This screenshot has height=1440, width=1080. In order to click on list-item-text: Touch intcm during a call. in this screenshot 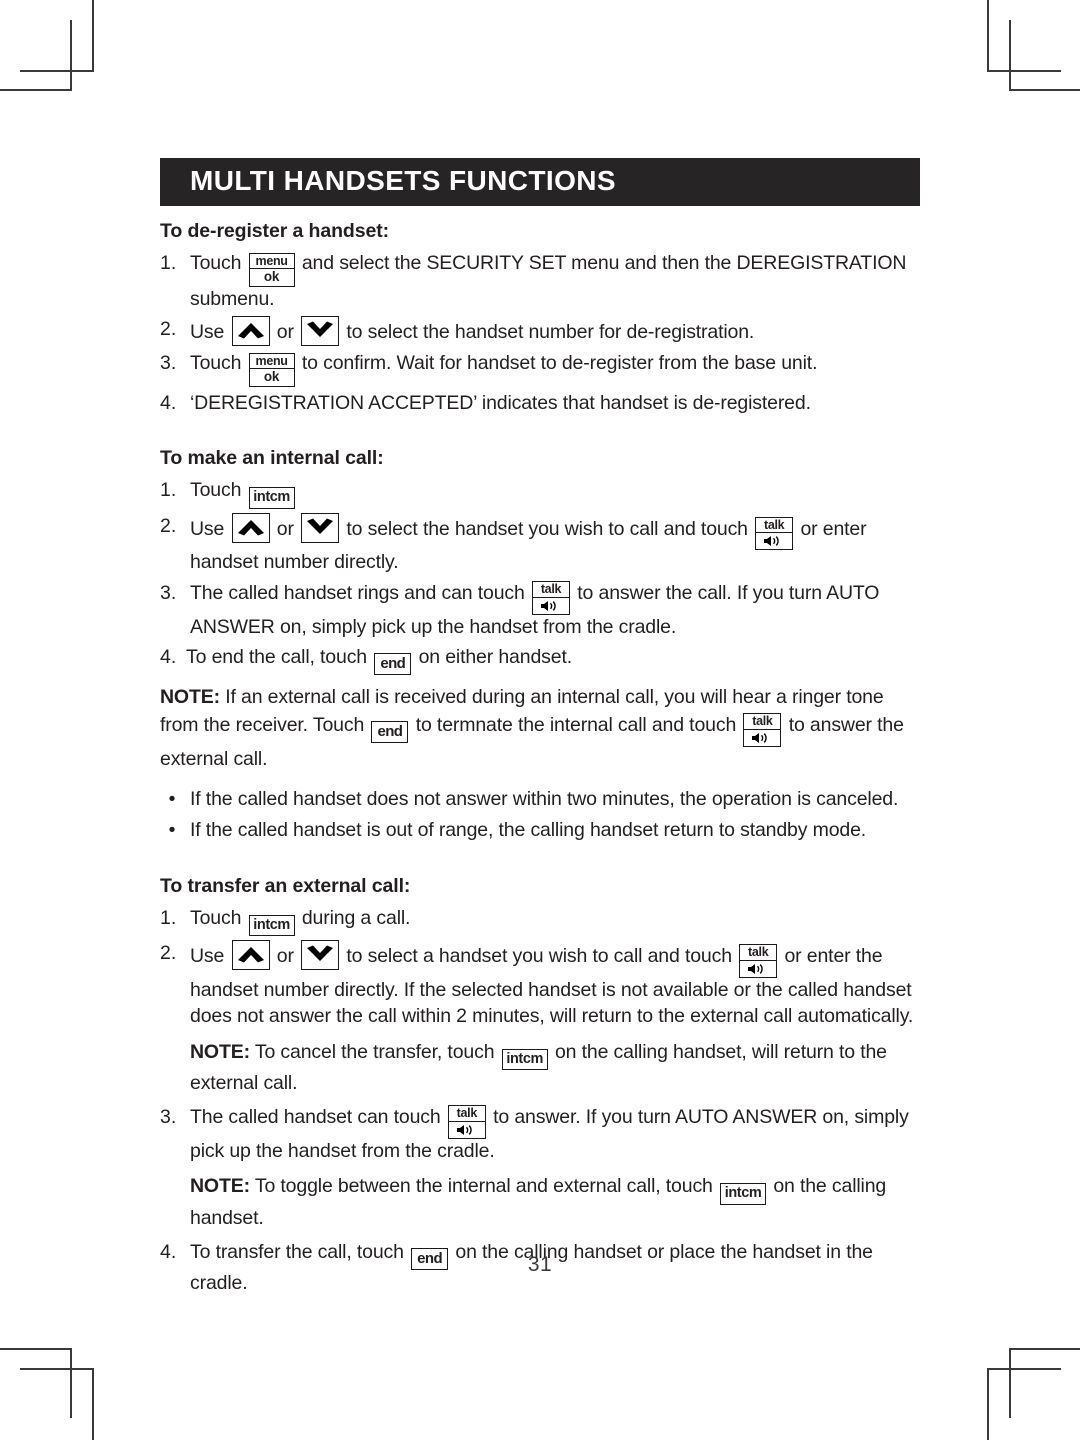, I will do `click(555, 920)`.